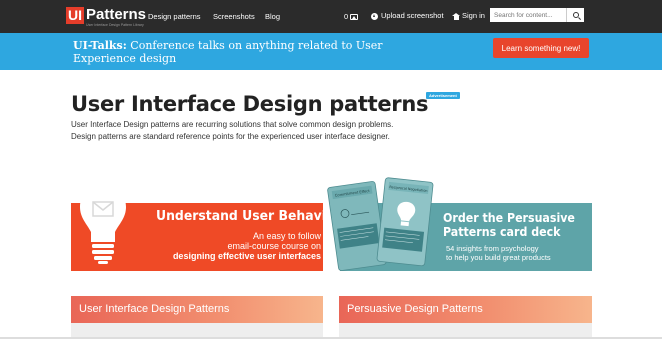 The width and height of the screenshot is (662, 339). I want to click on nav-design-patterns: Design patterns, so click(174, 17).